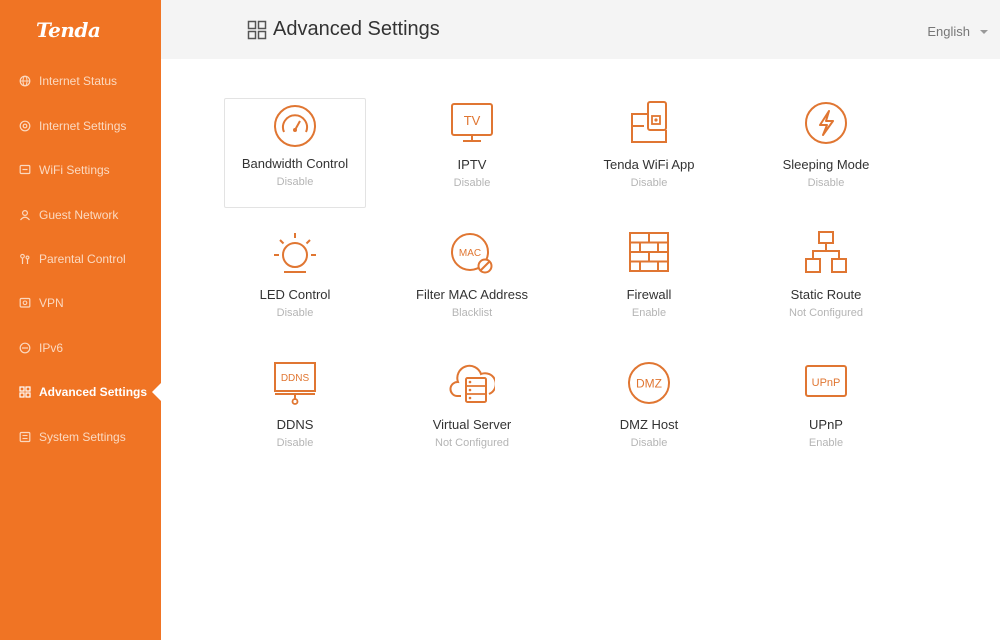  I want to click on sidebar-item-label: Guest Network, so click(79, 215).